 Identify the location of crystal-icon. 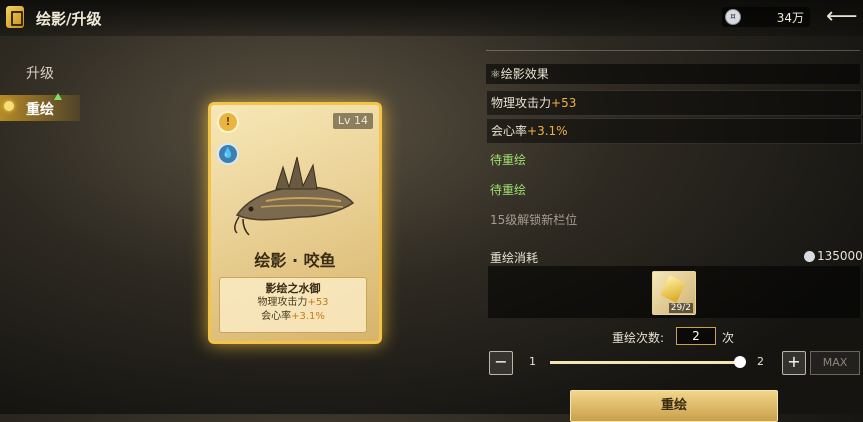
(673, 289).